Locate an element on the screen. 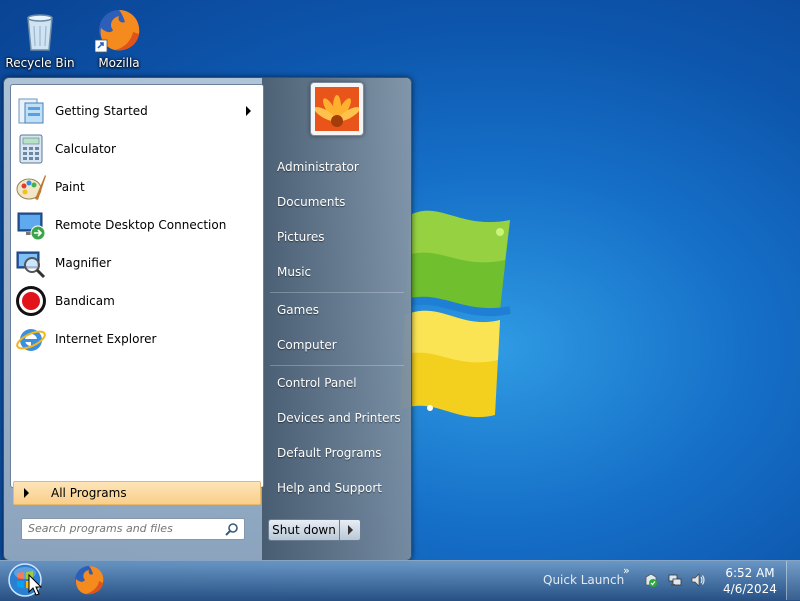 The width and height of the screenshot is (800, 601). program-remote-desktop: Remote Desktop Connection is located at coordinates (137, 225).